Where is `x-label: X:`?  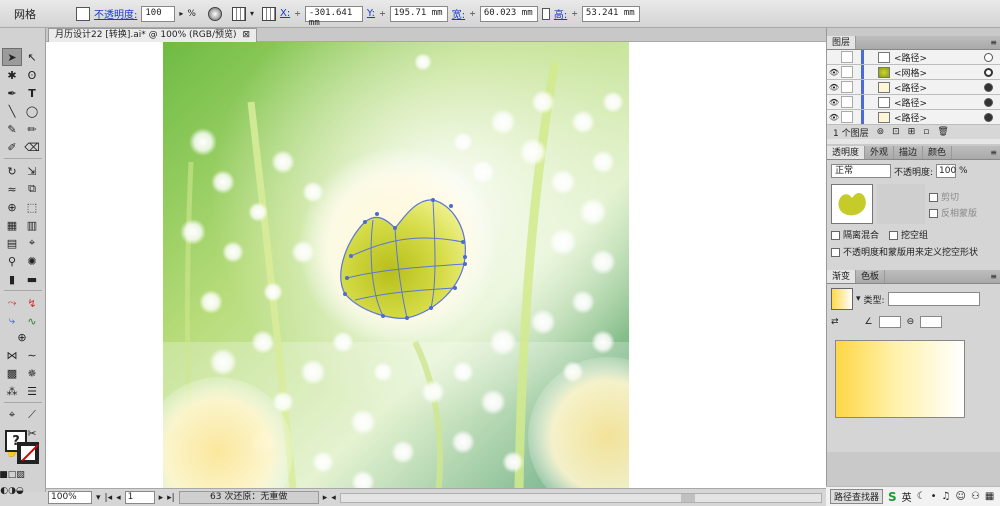 x-label: X: is located at coordinates (285, 13).